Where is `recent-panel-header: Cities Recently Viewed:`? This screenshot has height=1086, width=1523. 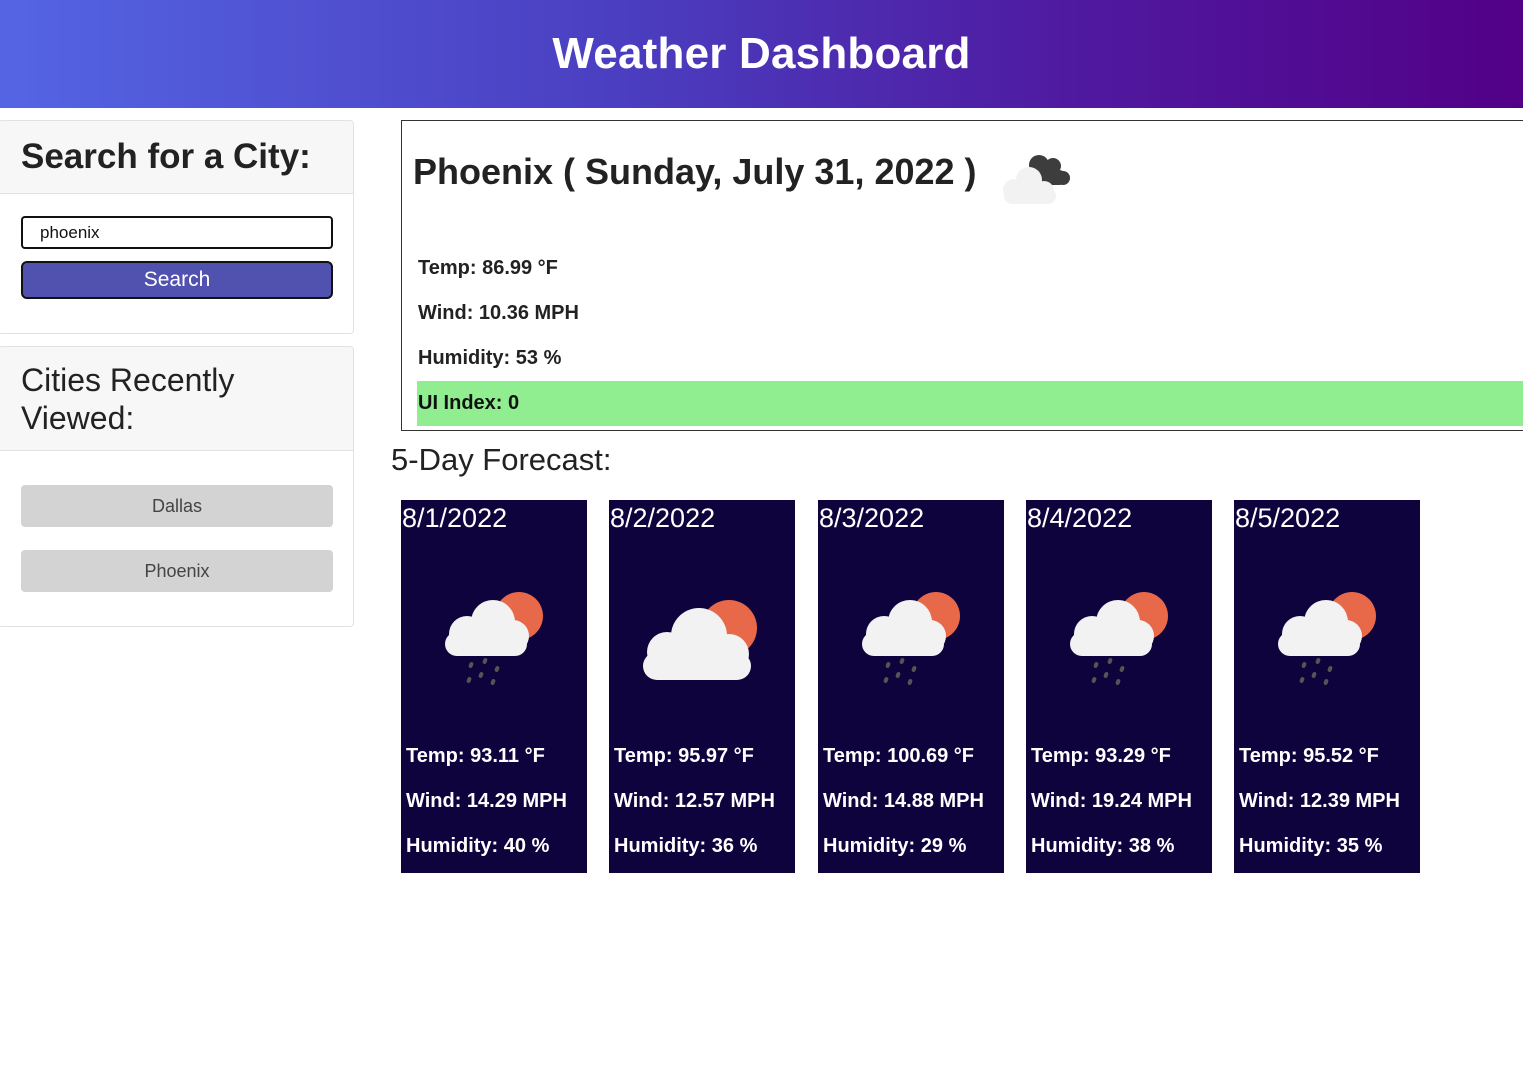 recent-panel-header: Cities Recently Viewed: is located at coordinates (176, 399).